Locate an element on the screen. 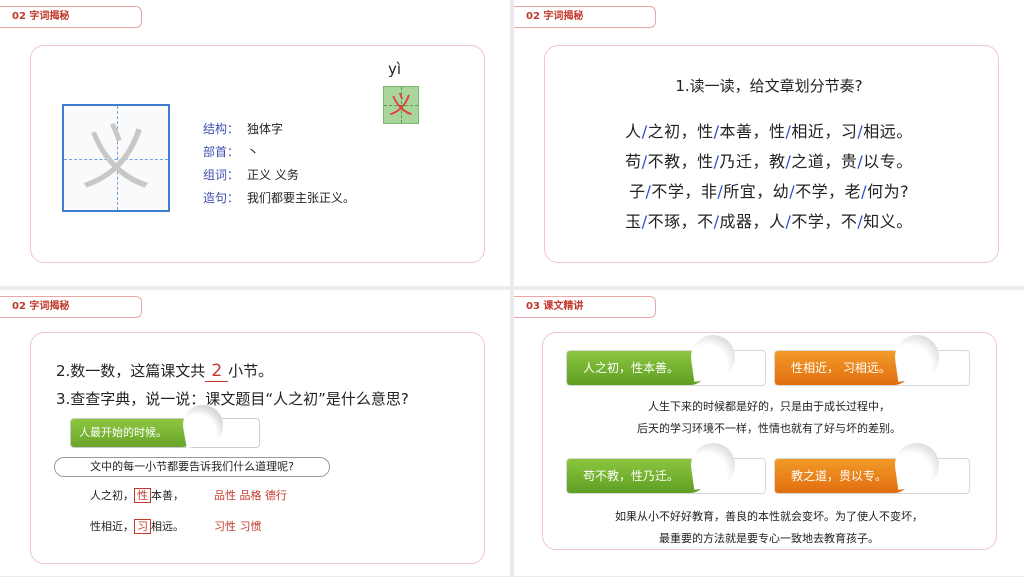  question-3: 3.查查字典，说一说：课文题目“人之初”是什么意思? is located at coordinates (232, 399).